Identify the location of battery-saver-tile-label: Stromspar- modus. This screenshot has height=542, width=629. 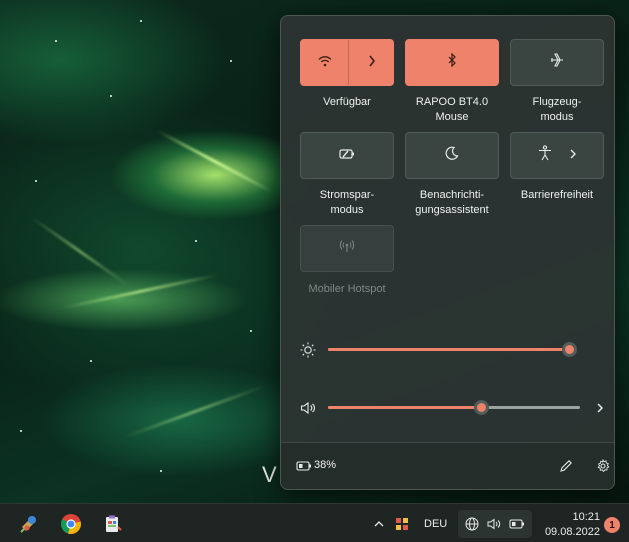
(347, 202).